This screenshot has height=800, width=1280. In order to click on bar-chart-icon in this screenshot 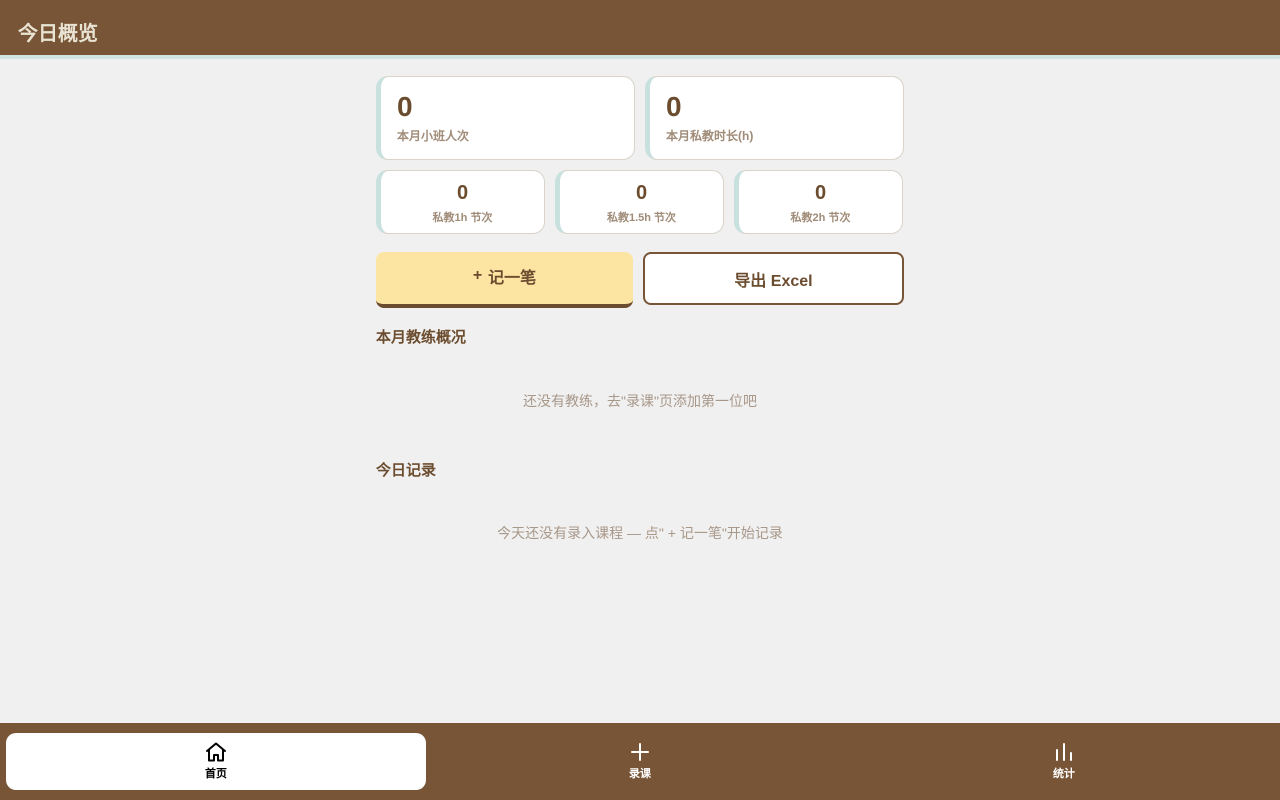, I will do `click(1064, 752)`.